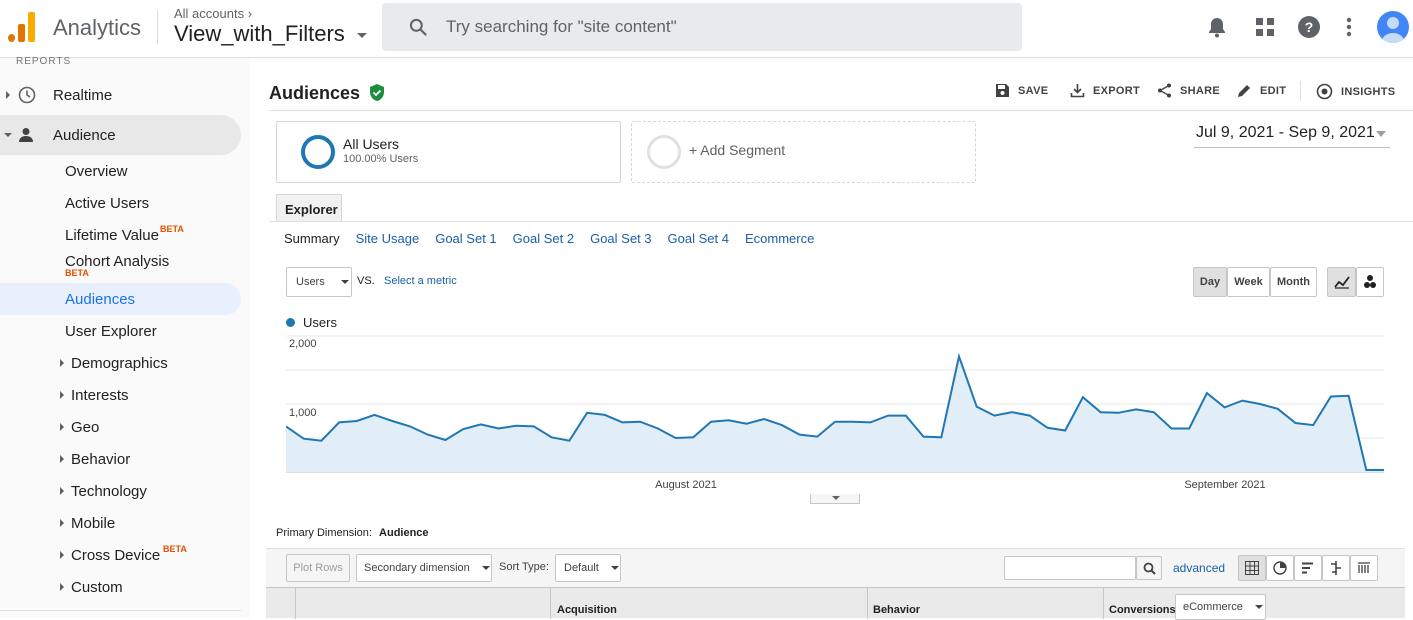  I want to click on sidebar-item-overview: Overview, so click(120, 171).